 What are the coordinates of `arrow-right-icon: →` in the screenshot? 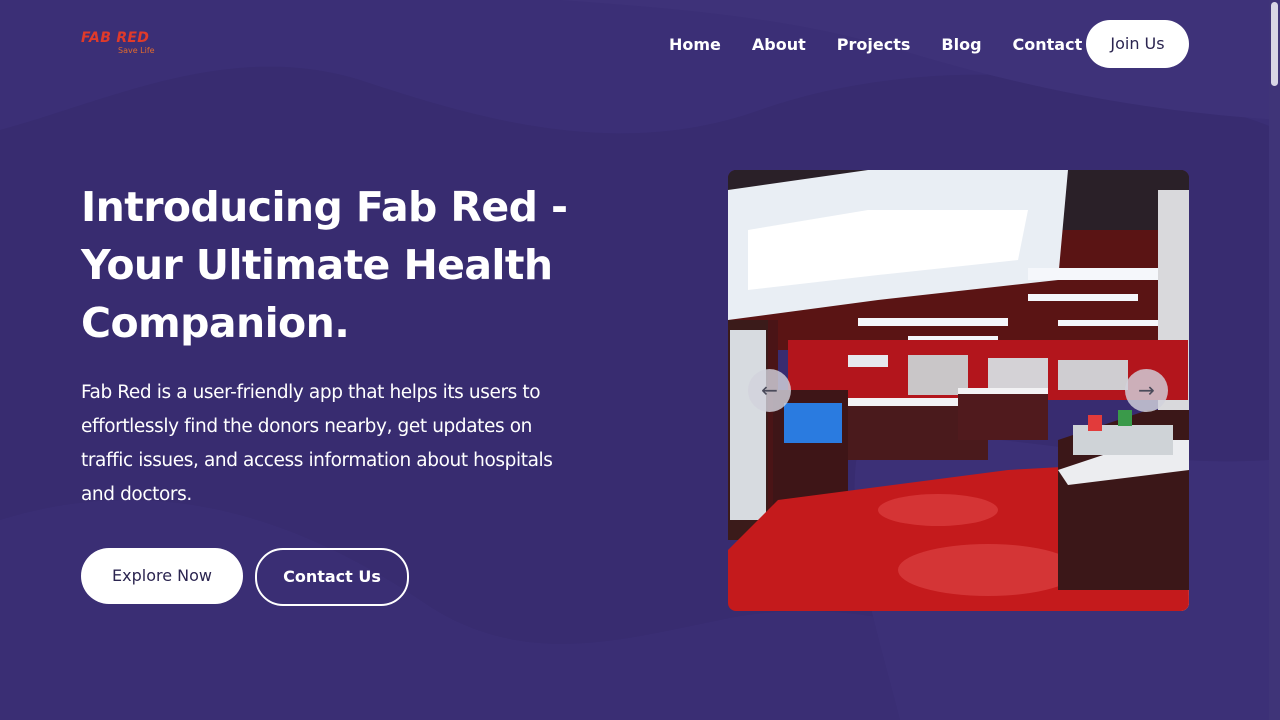 It's located at (1146, 390).